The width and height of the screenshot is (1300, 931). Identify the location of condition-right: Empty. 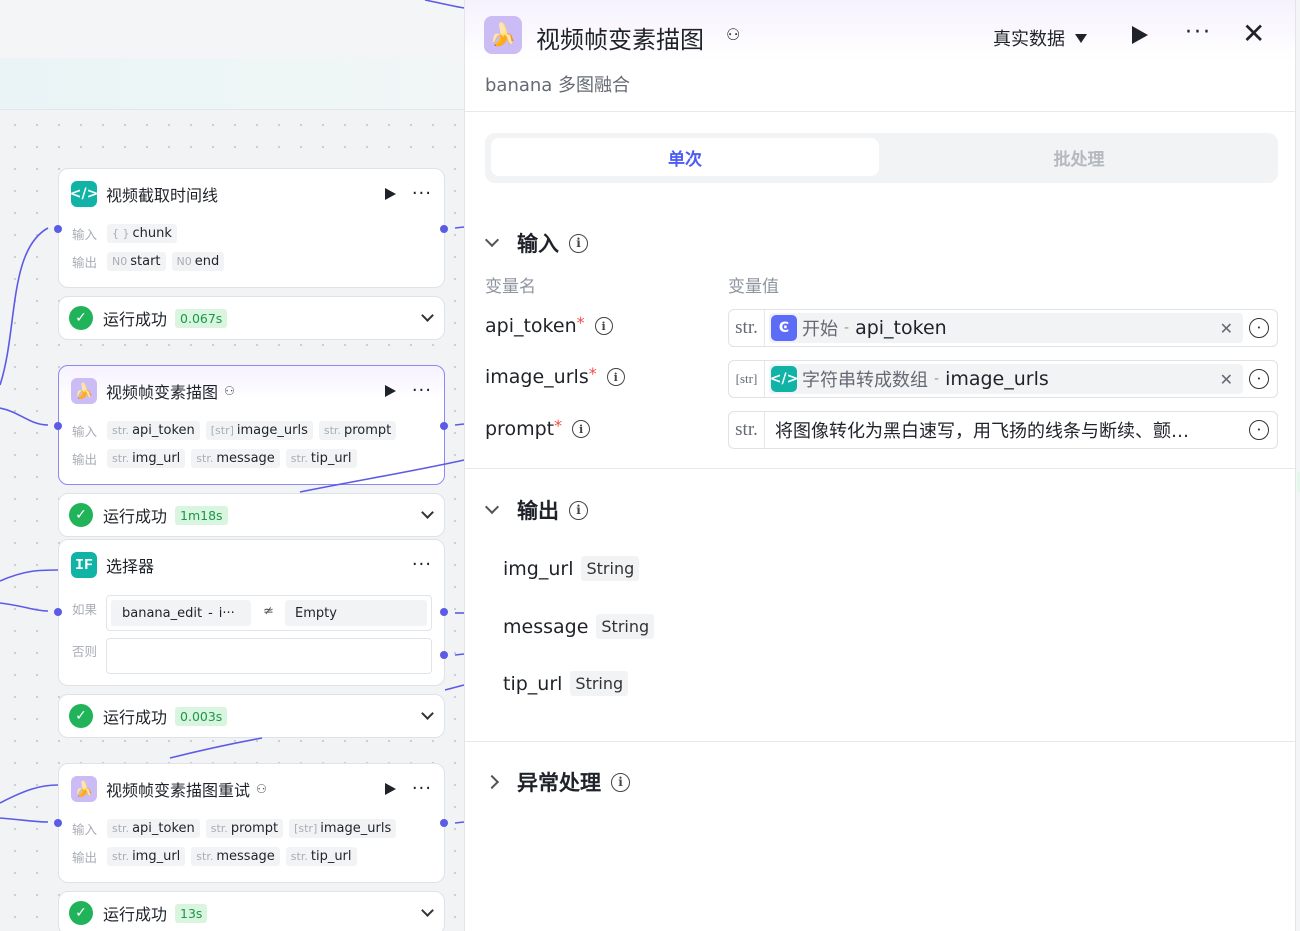
(356, 613).